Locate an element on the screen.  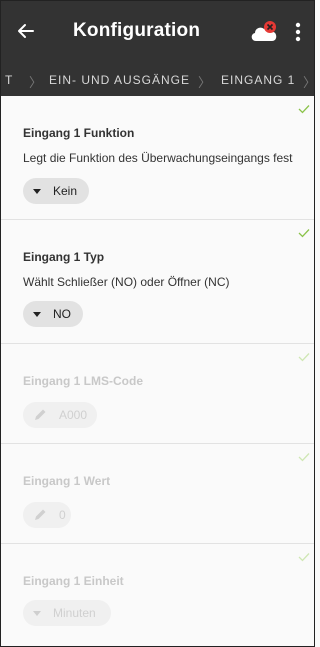
dropdown-value: Minuten is located at coordinates (74, 613).